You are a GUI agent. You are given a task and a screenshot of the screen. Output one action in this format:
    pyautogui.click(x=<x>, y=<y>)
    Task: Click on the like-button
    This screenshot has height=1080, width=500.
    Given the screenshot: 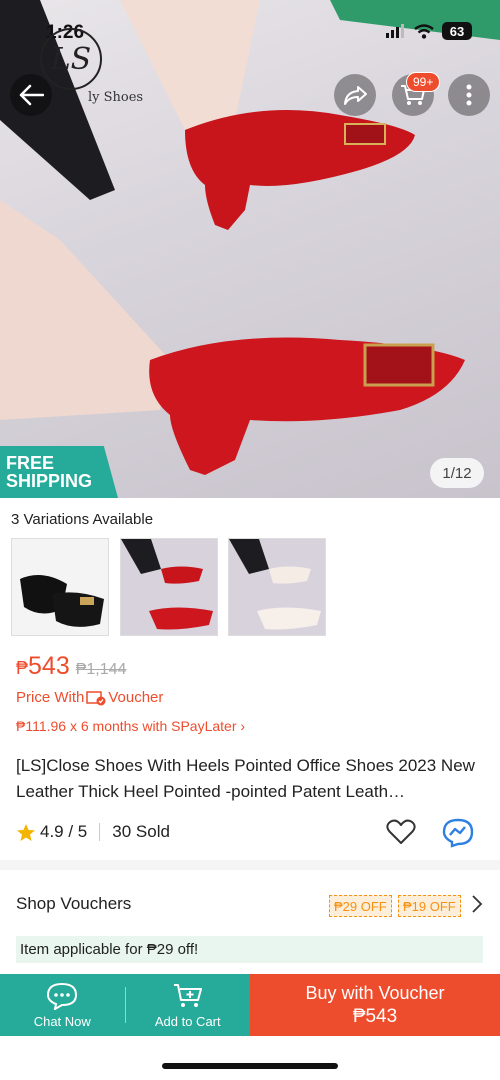 What is the action you would take?
    pyautogui.click(x=401, y=834)
    